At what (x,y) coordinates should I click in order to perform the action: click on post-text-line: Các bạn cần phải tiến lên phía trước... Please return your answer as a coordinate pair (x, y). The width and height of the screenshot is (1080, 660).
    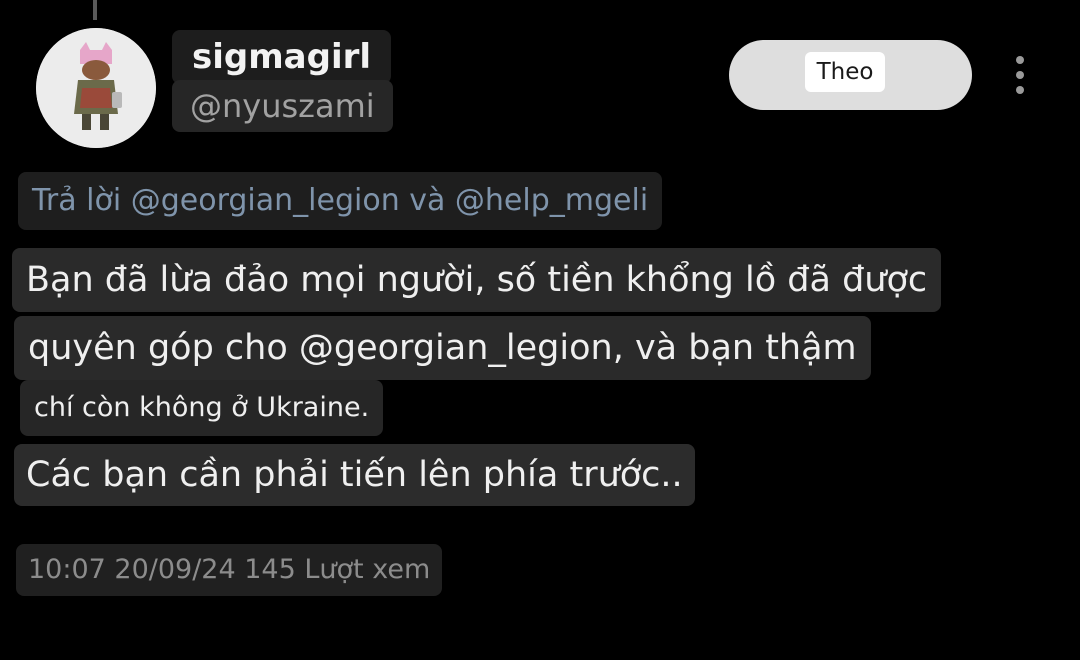
    Looking at the image, I should click on (354, 475).